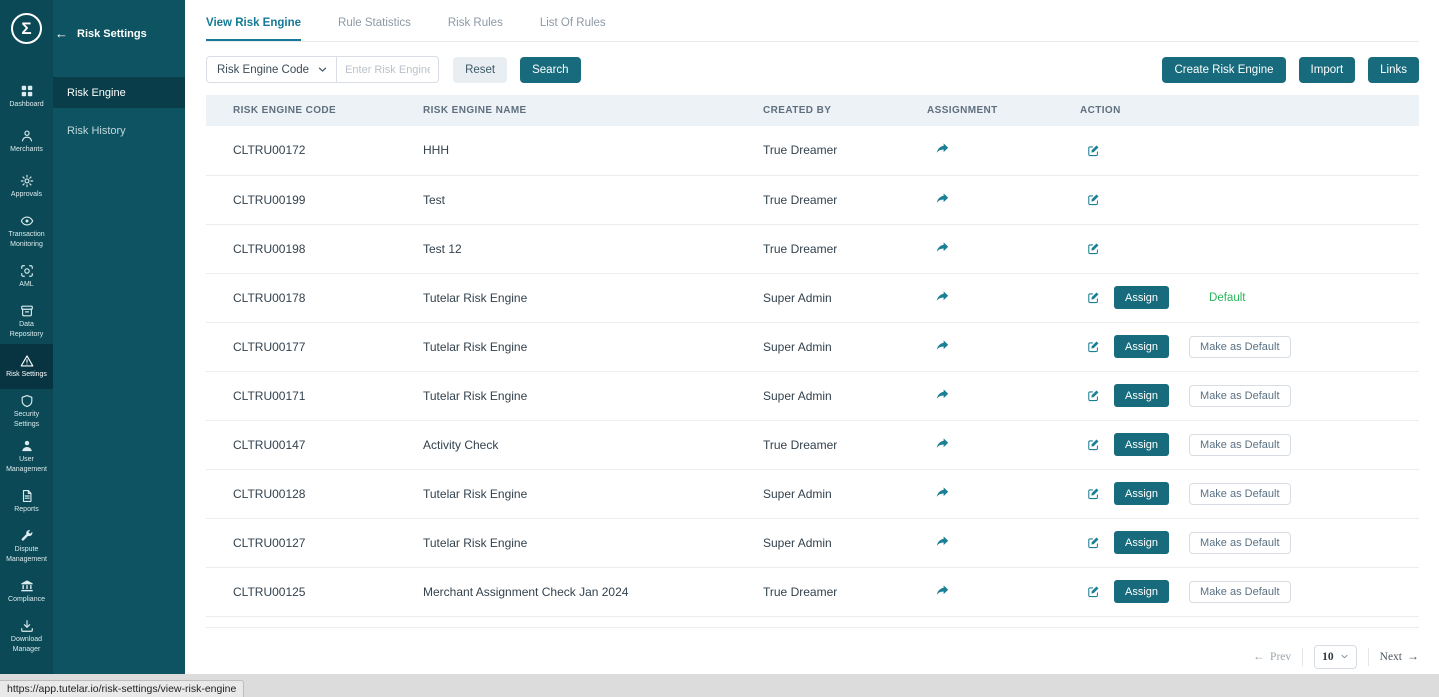  I want to click on shield-icon, so click(27, 401).